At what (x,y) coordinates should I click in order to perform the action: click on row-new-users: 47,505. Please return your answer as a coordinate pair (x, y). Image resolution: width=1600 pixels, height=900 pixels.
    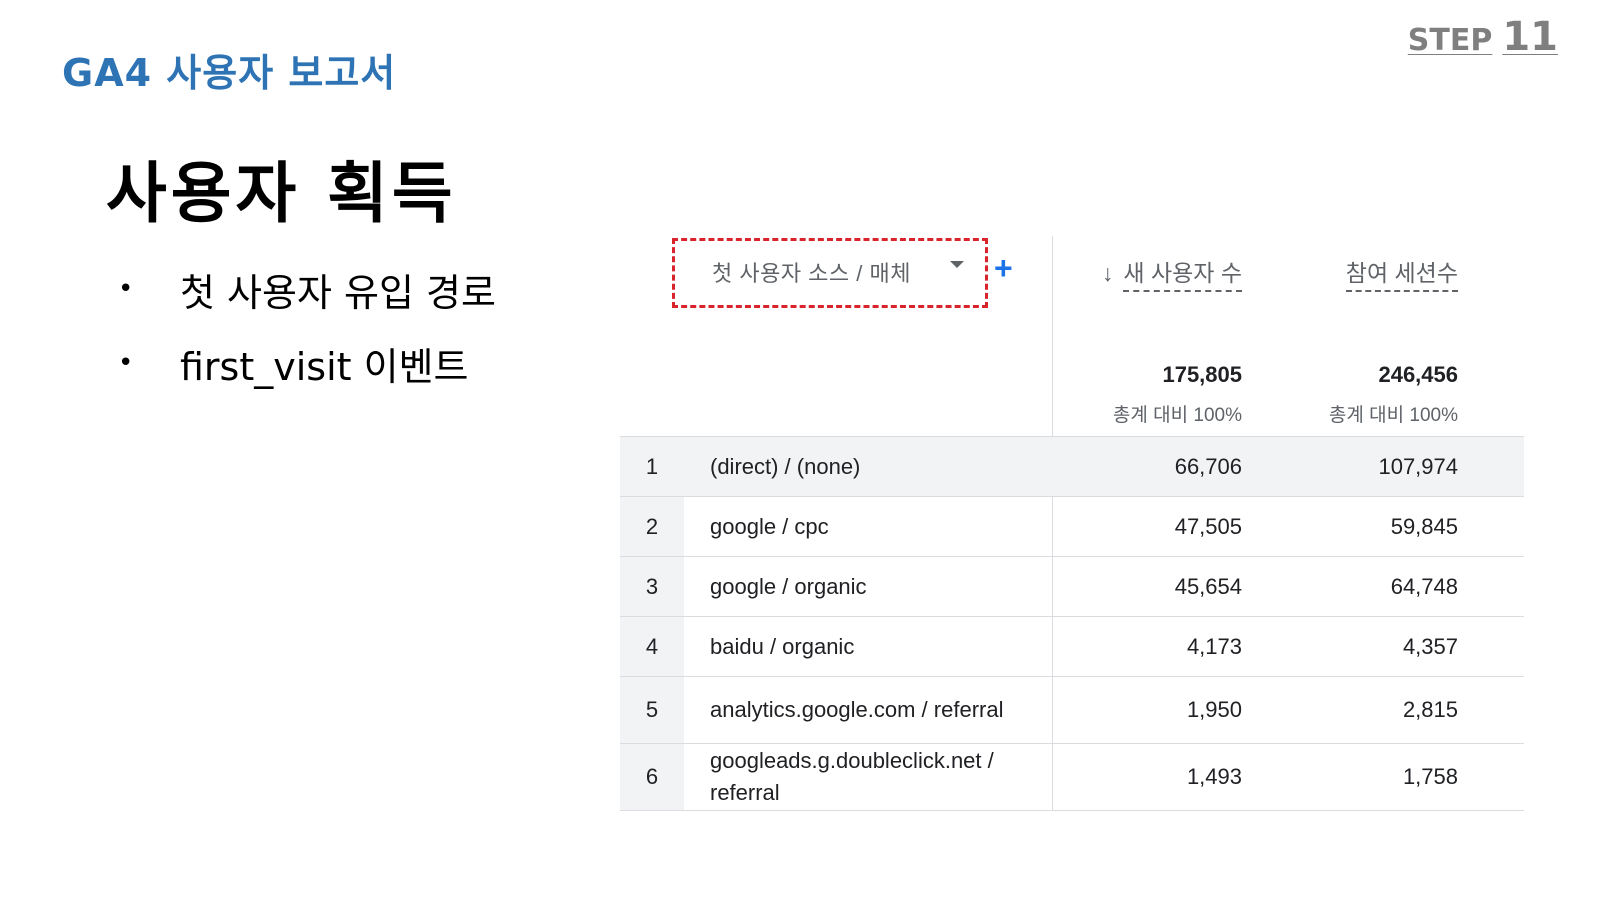
    Looking at the image, I should click on (1208, 526).